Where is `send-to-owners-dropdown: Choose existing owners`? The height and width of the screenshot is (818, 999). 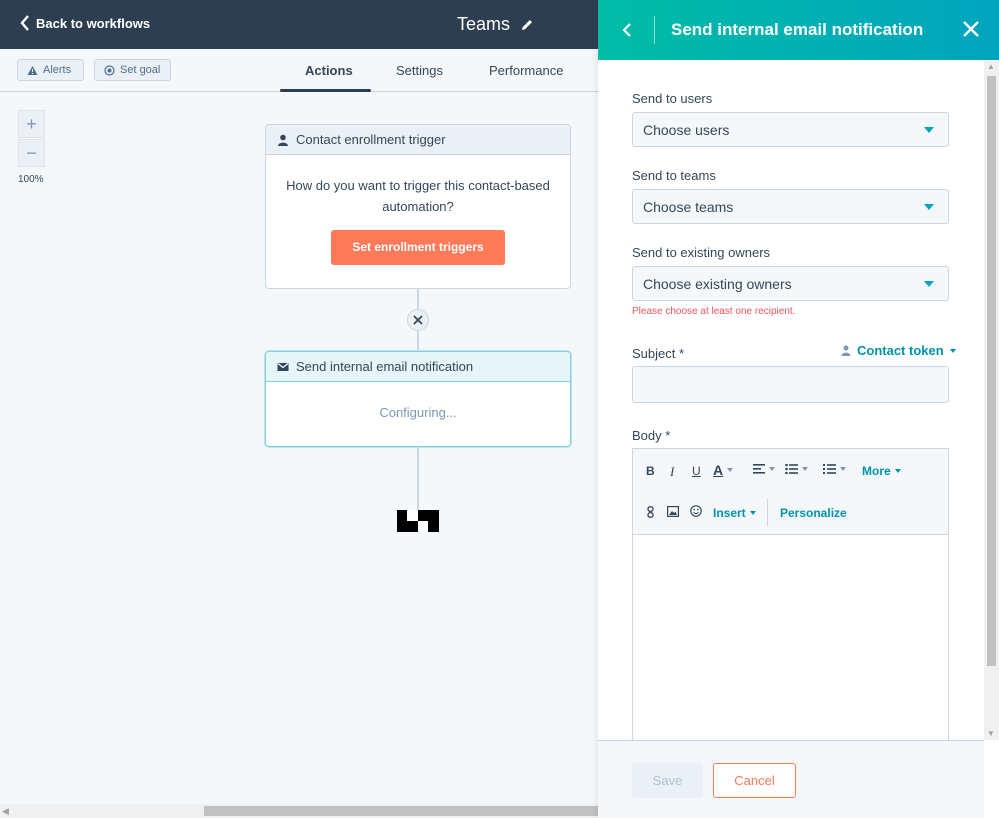
send-to-owners-dropdown: Choose existing owners is located at coordinates (790, 283).